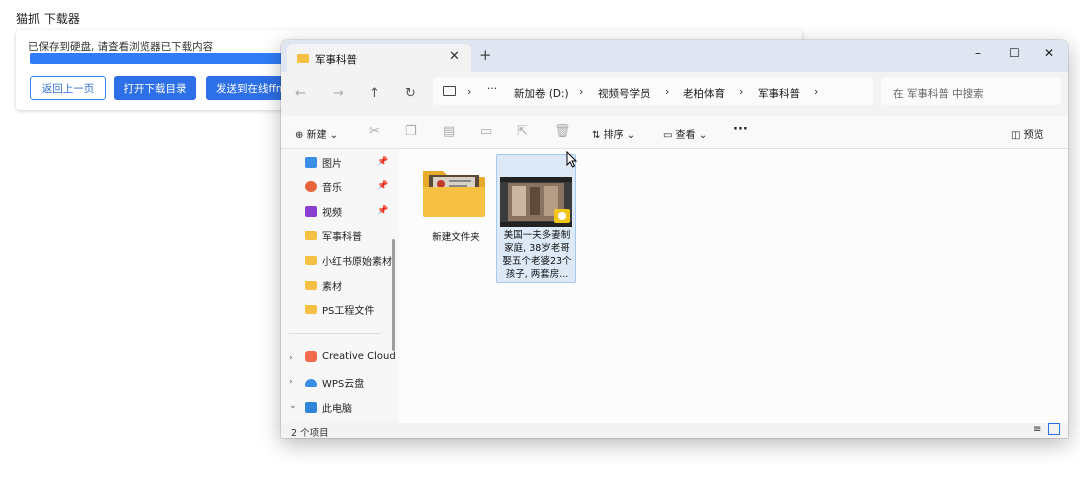  I want to click on breadcrumb-drive-d: 新加卷 (D:), so click(541, 93).